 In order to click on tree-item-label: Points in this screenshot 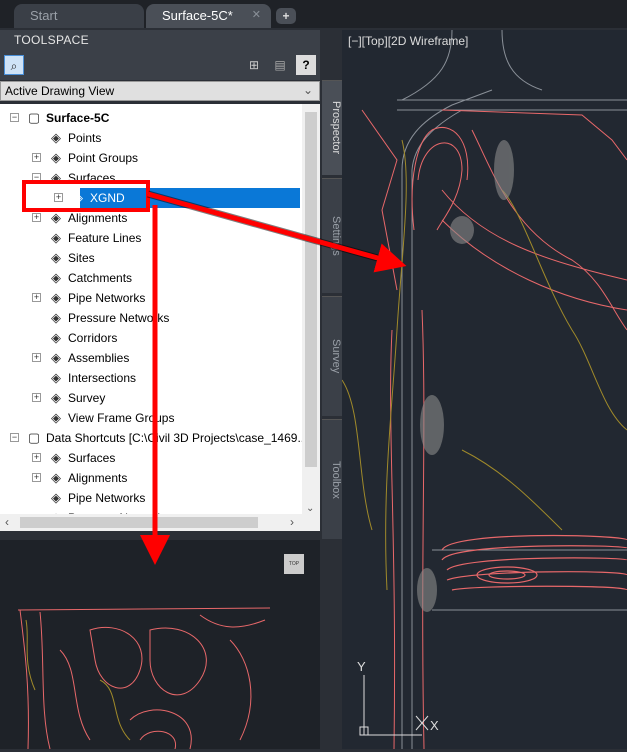, I will do `click(85, 138)`.